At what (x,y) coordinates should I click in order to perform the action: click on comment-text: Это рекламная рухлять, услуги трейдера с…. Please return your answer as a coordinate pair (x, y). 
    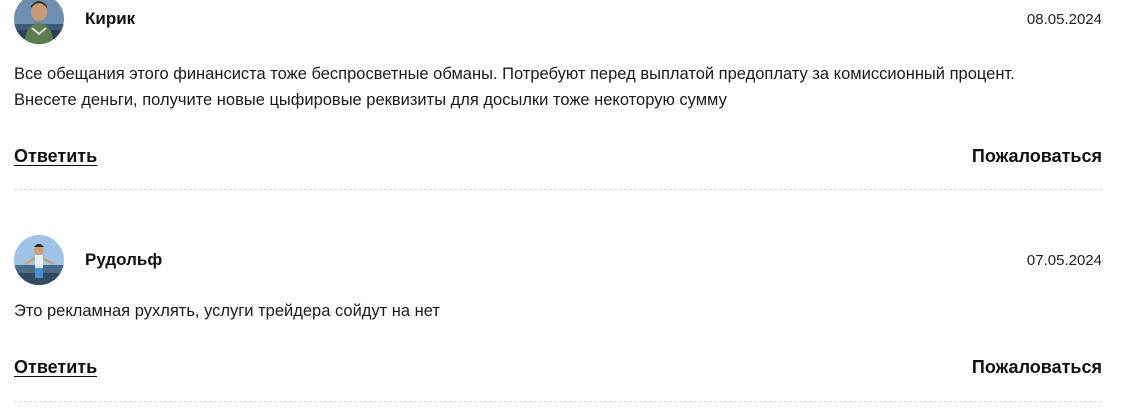
    Looking at the image, I should click on (558, 311).